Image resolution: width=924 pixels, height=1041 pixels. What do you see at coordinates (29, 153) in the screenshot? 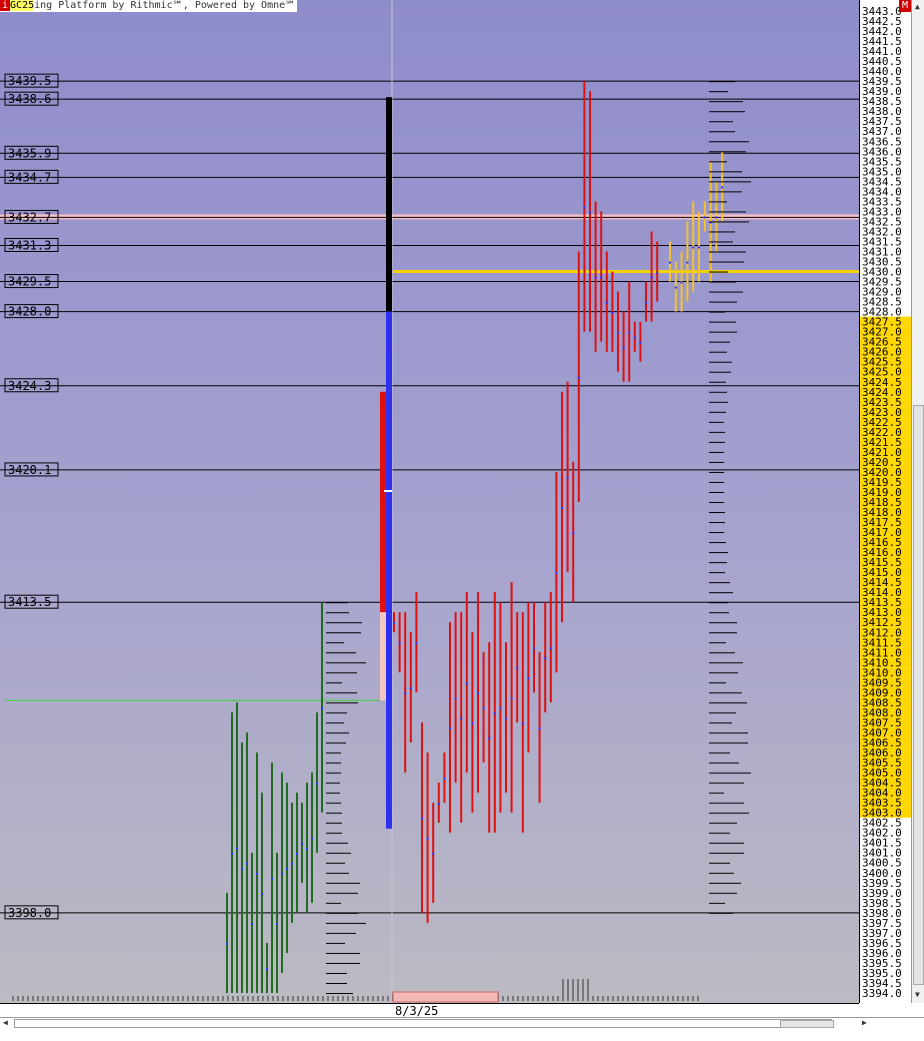
I see `level-label: 3435.9` at bounding box center [29, 153].